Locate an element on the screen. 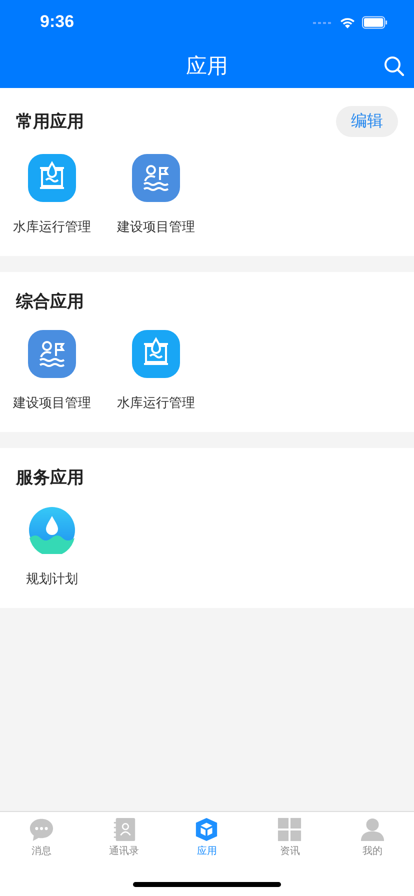  page-title: 应用 is located at coordinates (207, 66).